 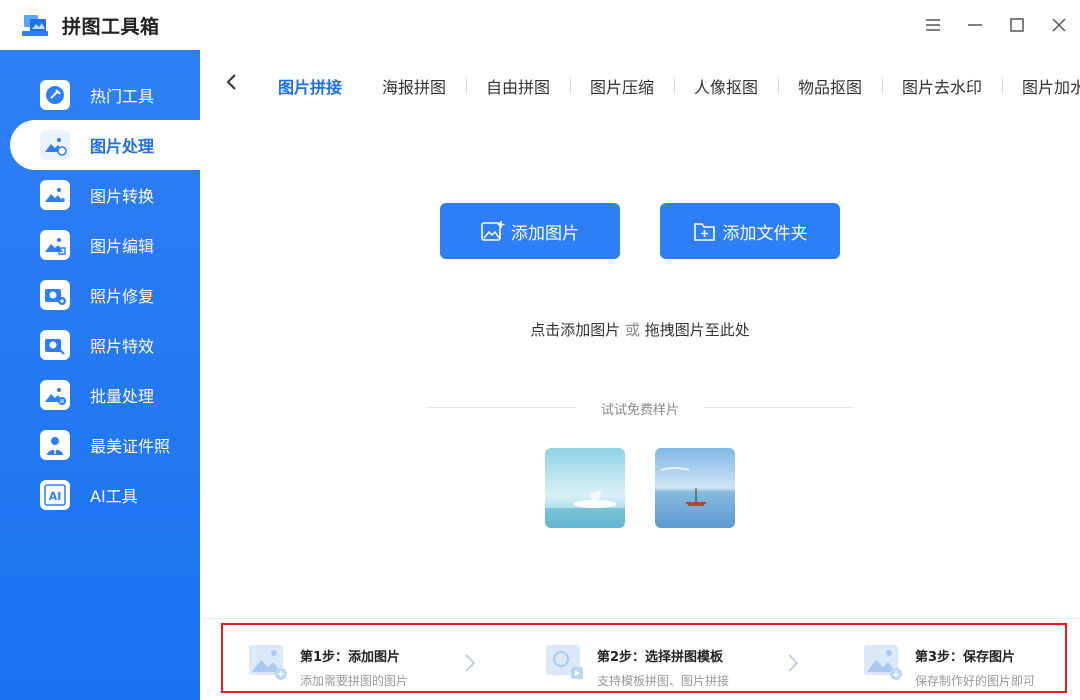 What do you see at coordinates (540, 25) in the screenshot?
I see `title-bar: 拼图工具箱` at bounding box center [540, 25].